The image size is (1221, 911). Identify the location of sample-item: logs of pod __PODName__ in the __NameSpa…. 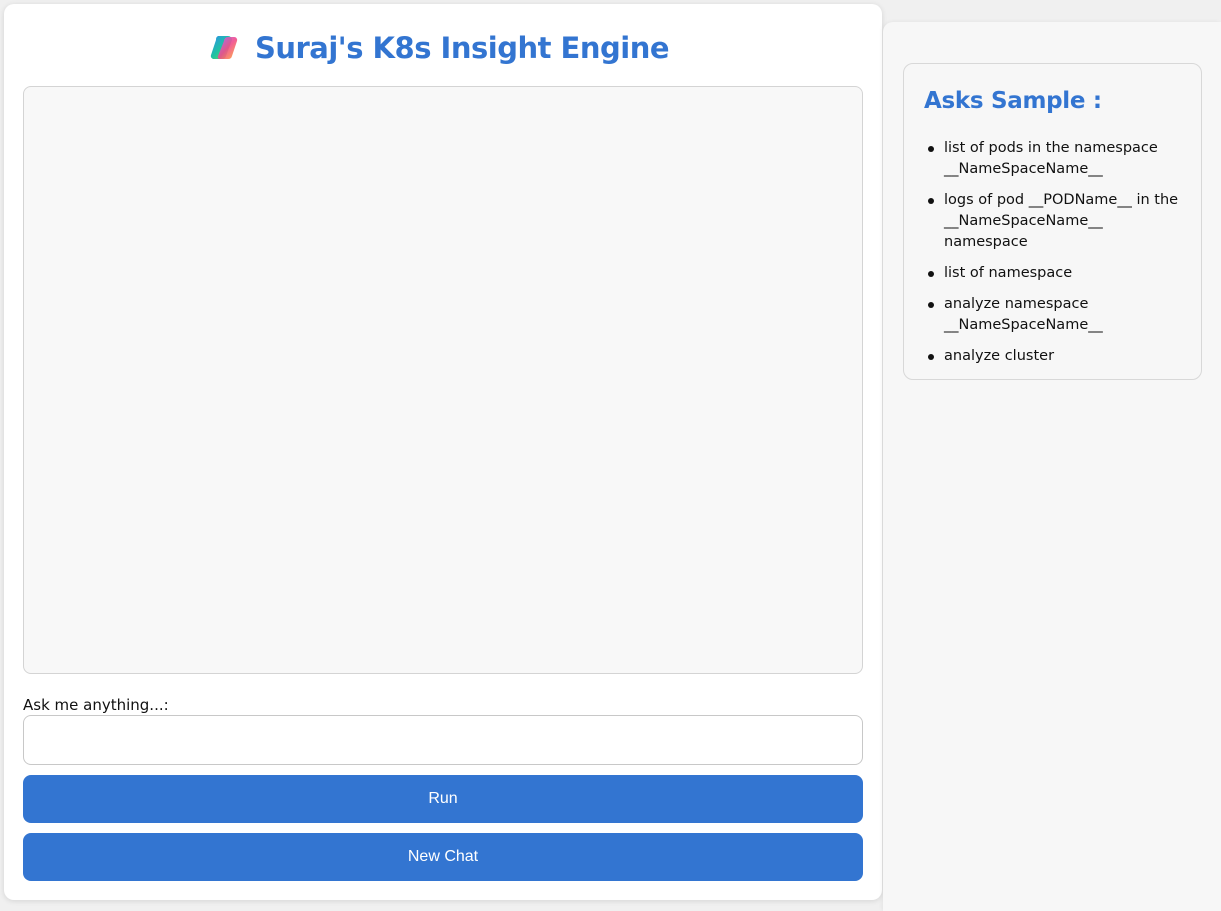
(1056, 221).